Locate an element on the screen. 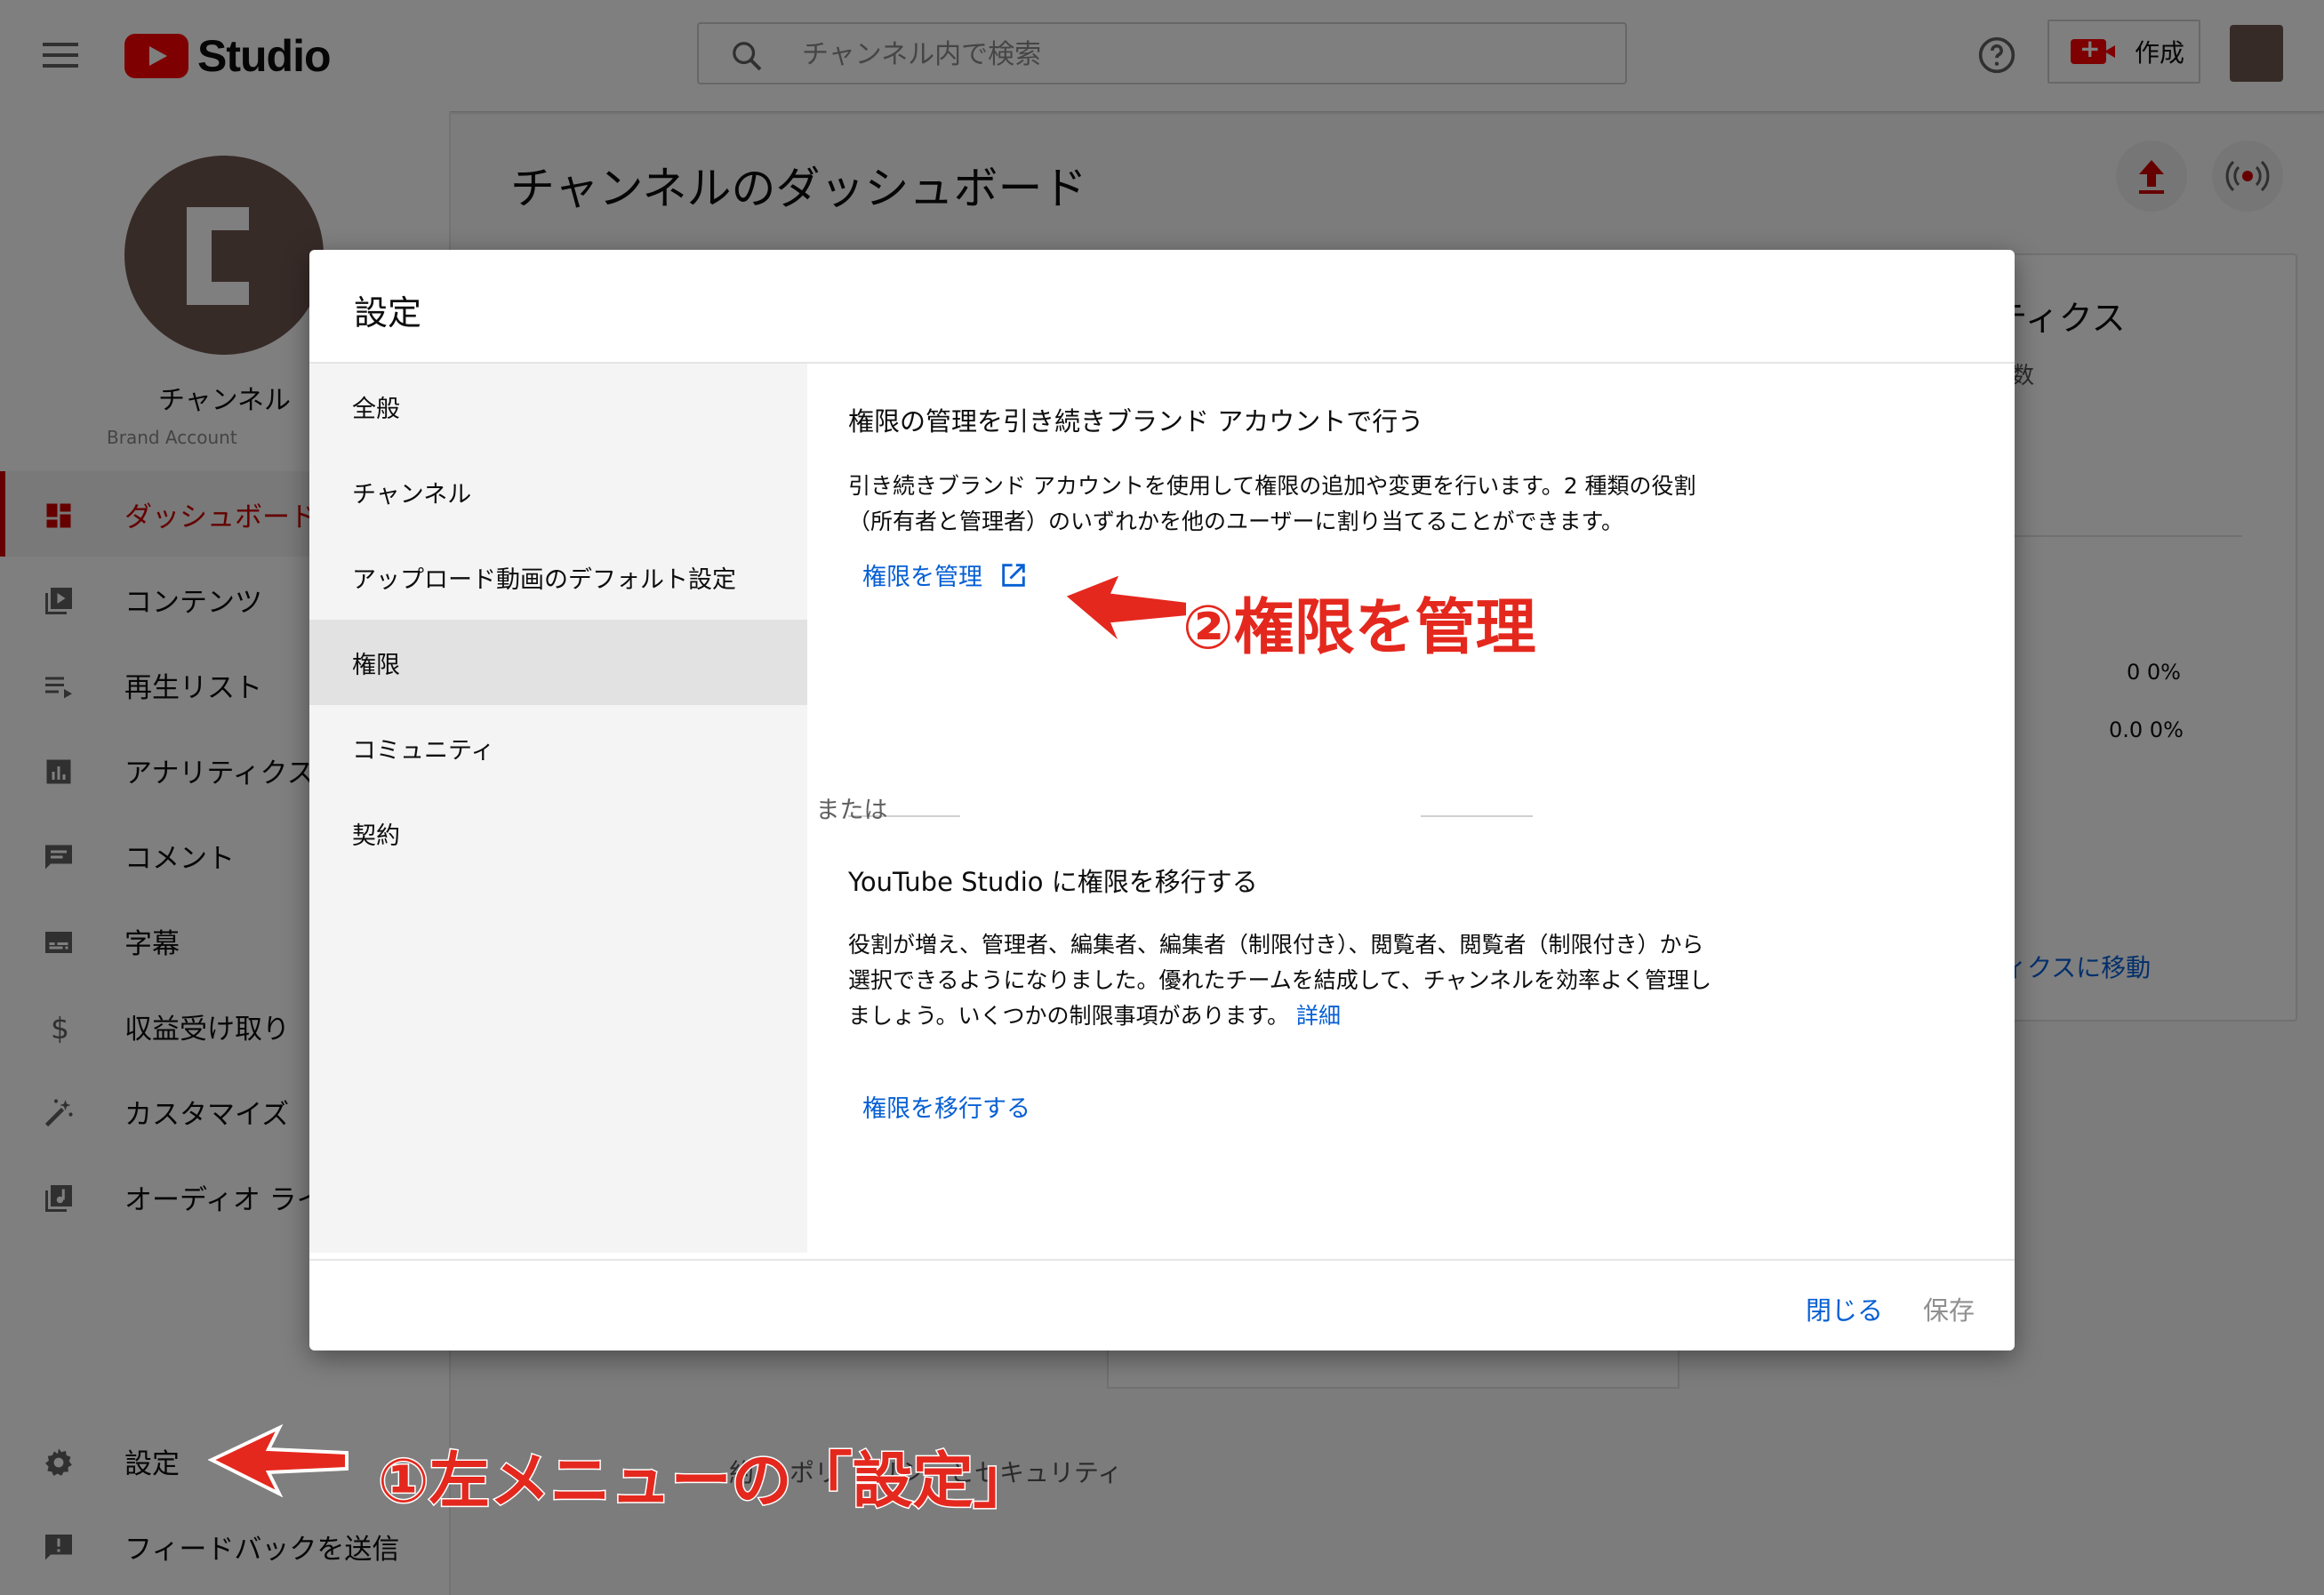 This screenshot has height=1595, width=2324. annotation-step2: ②権限を管理 is located at coordinates (1360, 628).